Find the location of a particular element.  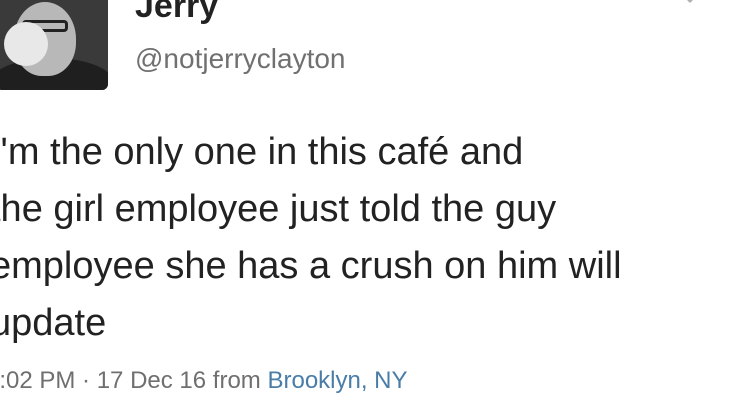

chevron-down-icon is located at coordinates (690, 4).